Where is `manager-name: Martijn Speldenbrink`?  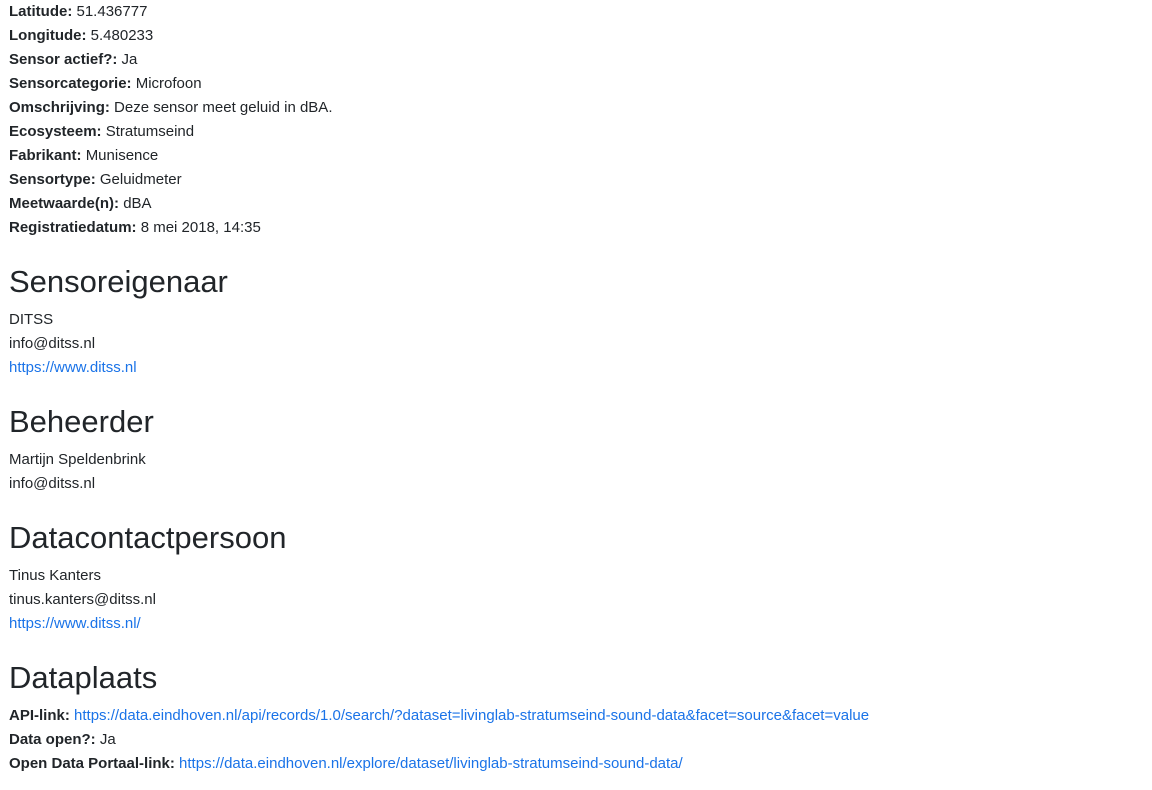
manager-name: Martijn Speldenbrink is located at coordinates (77, 459).